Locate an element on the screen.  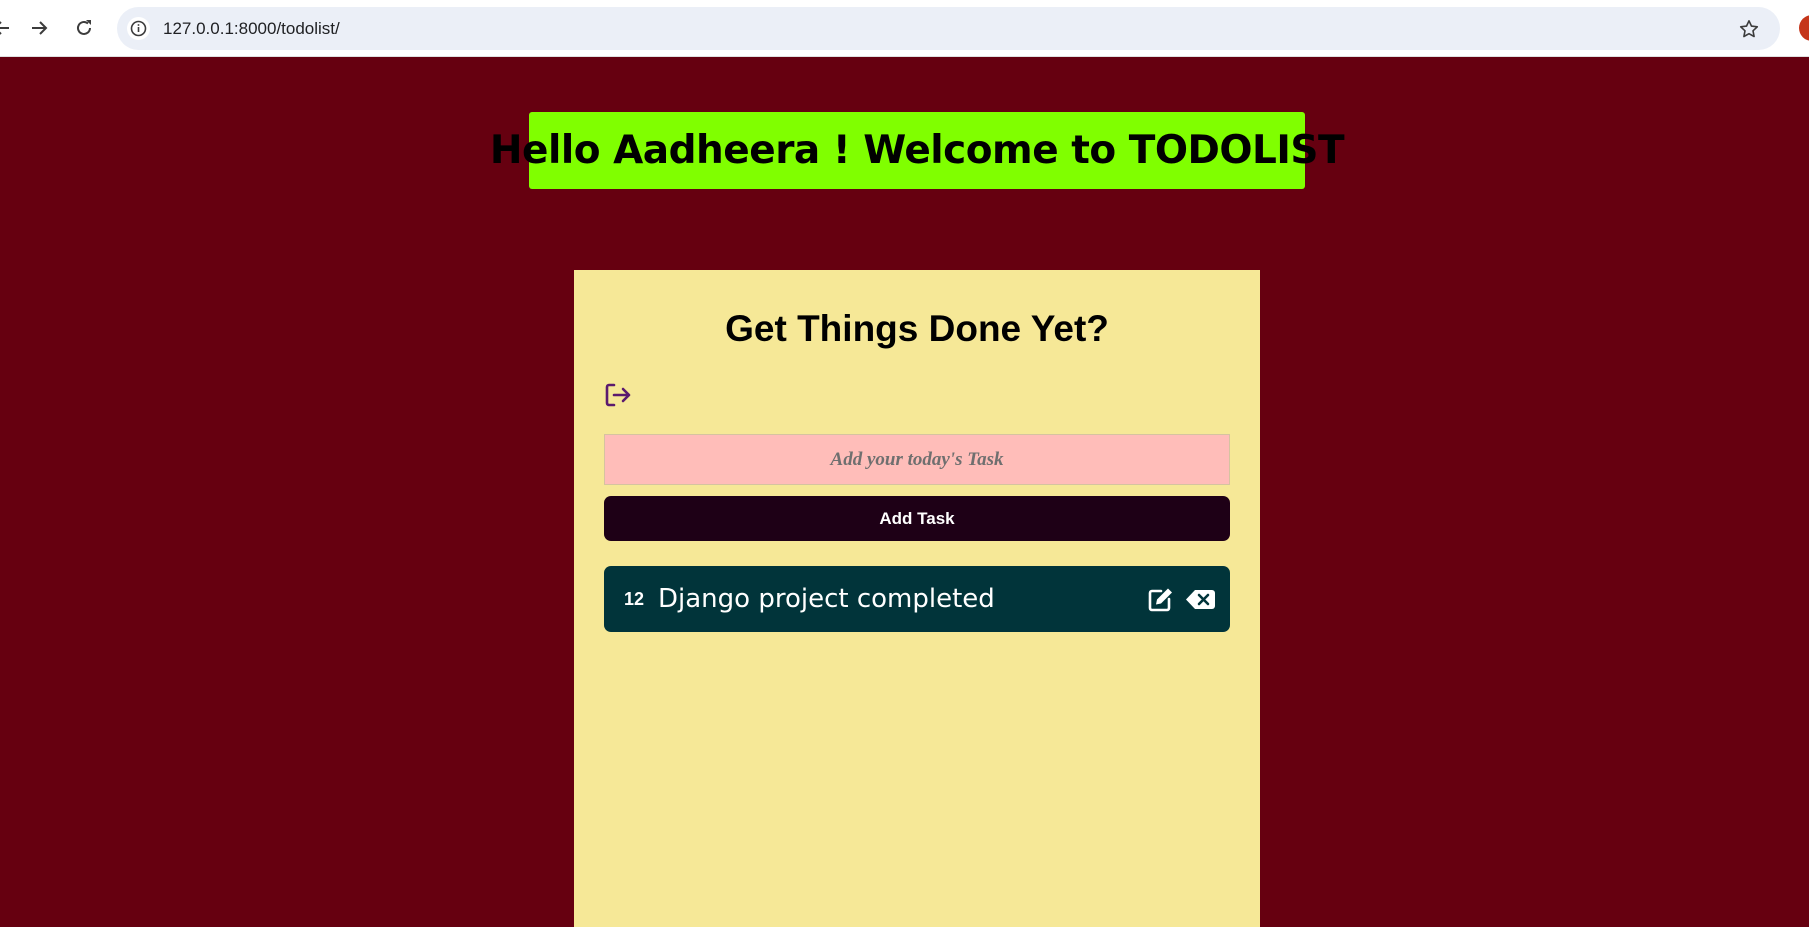
reload-icon is located at coordinates (84, 27).